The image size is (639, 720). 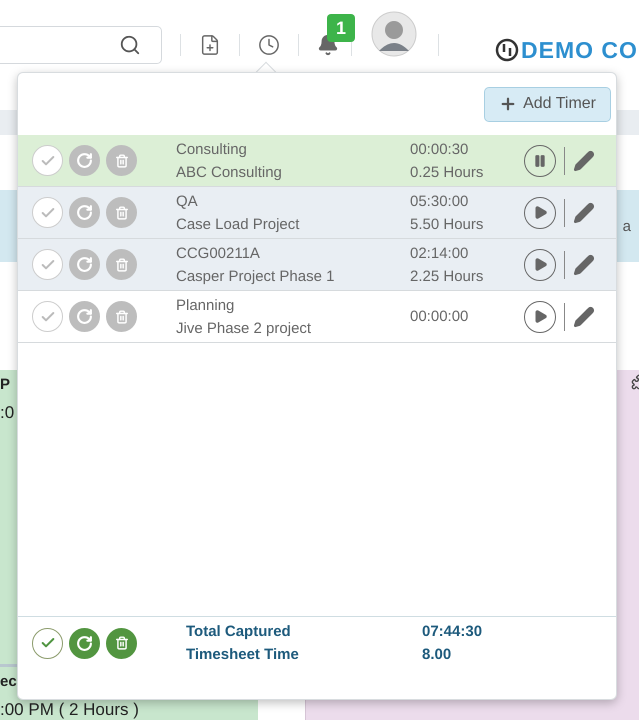 I want to click on clock-icon, so click(x=269, y=45).